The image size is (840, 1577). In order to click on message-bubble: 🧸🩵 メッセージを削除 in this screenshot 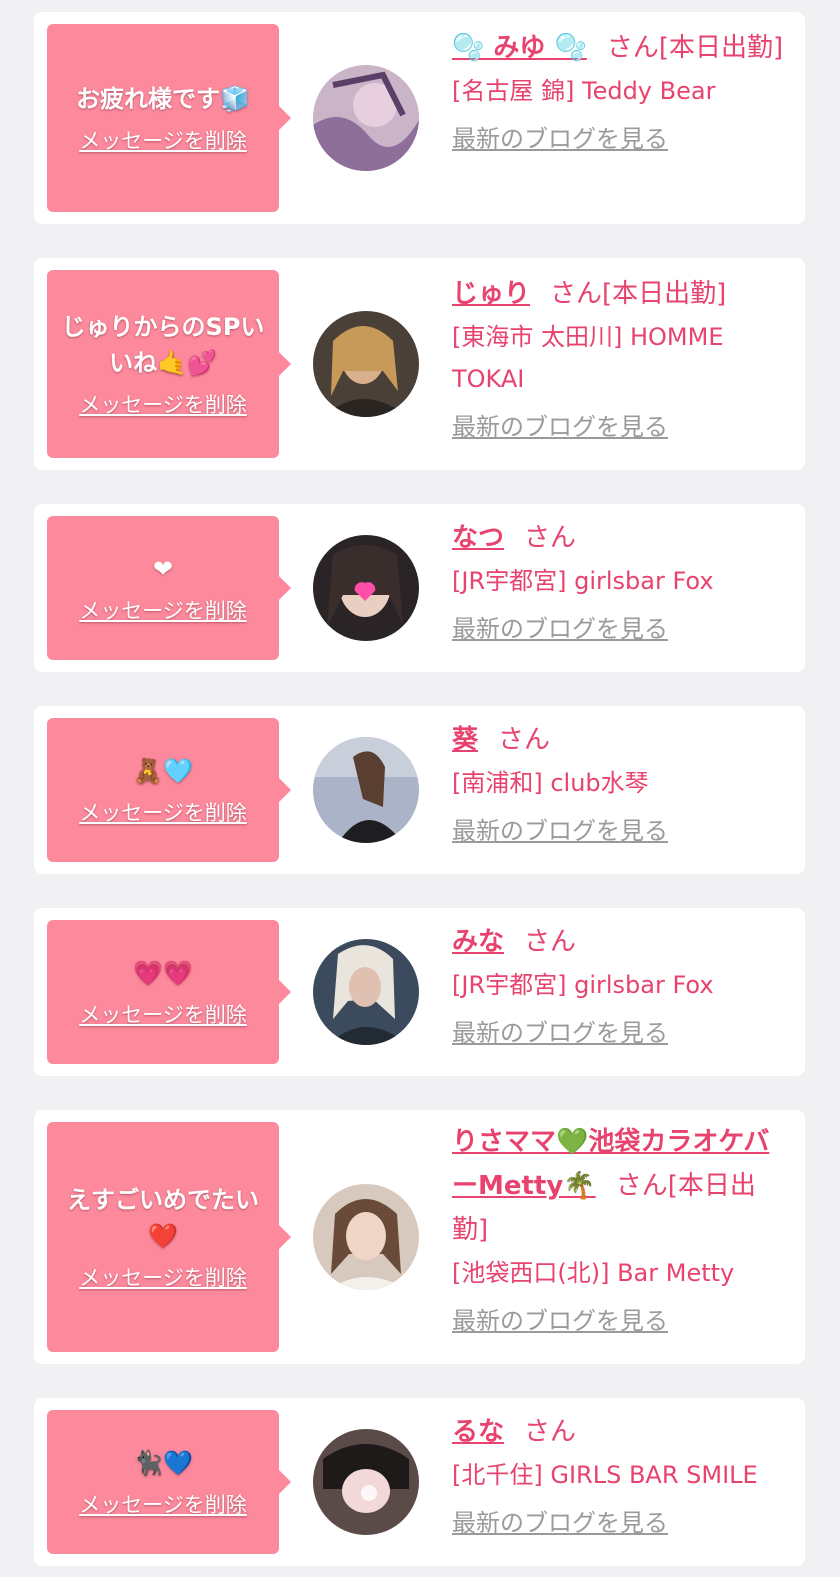, I will do `click(169, 790)`.